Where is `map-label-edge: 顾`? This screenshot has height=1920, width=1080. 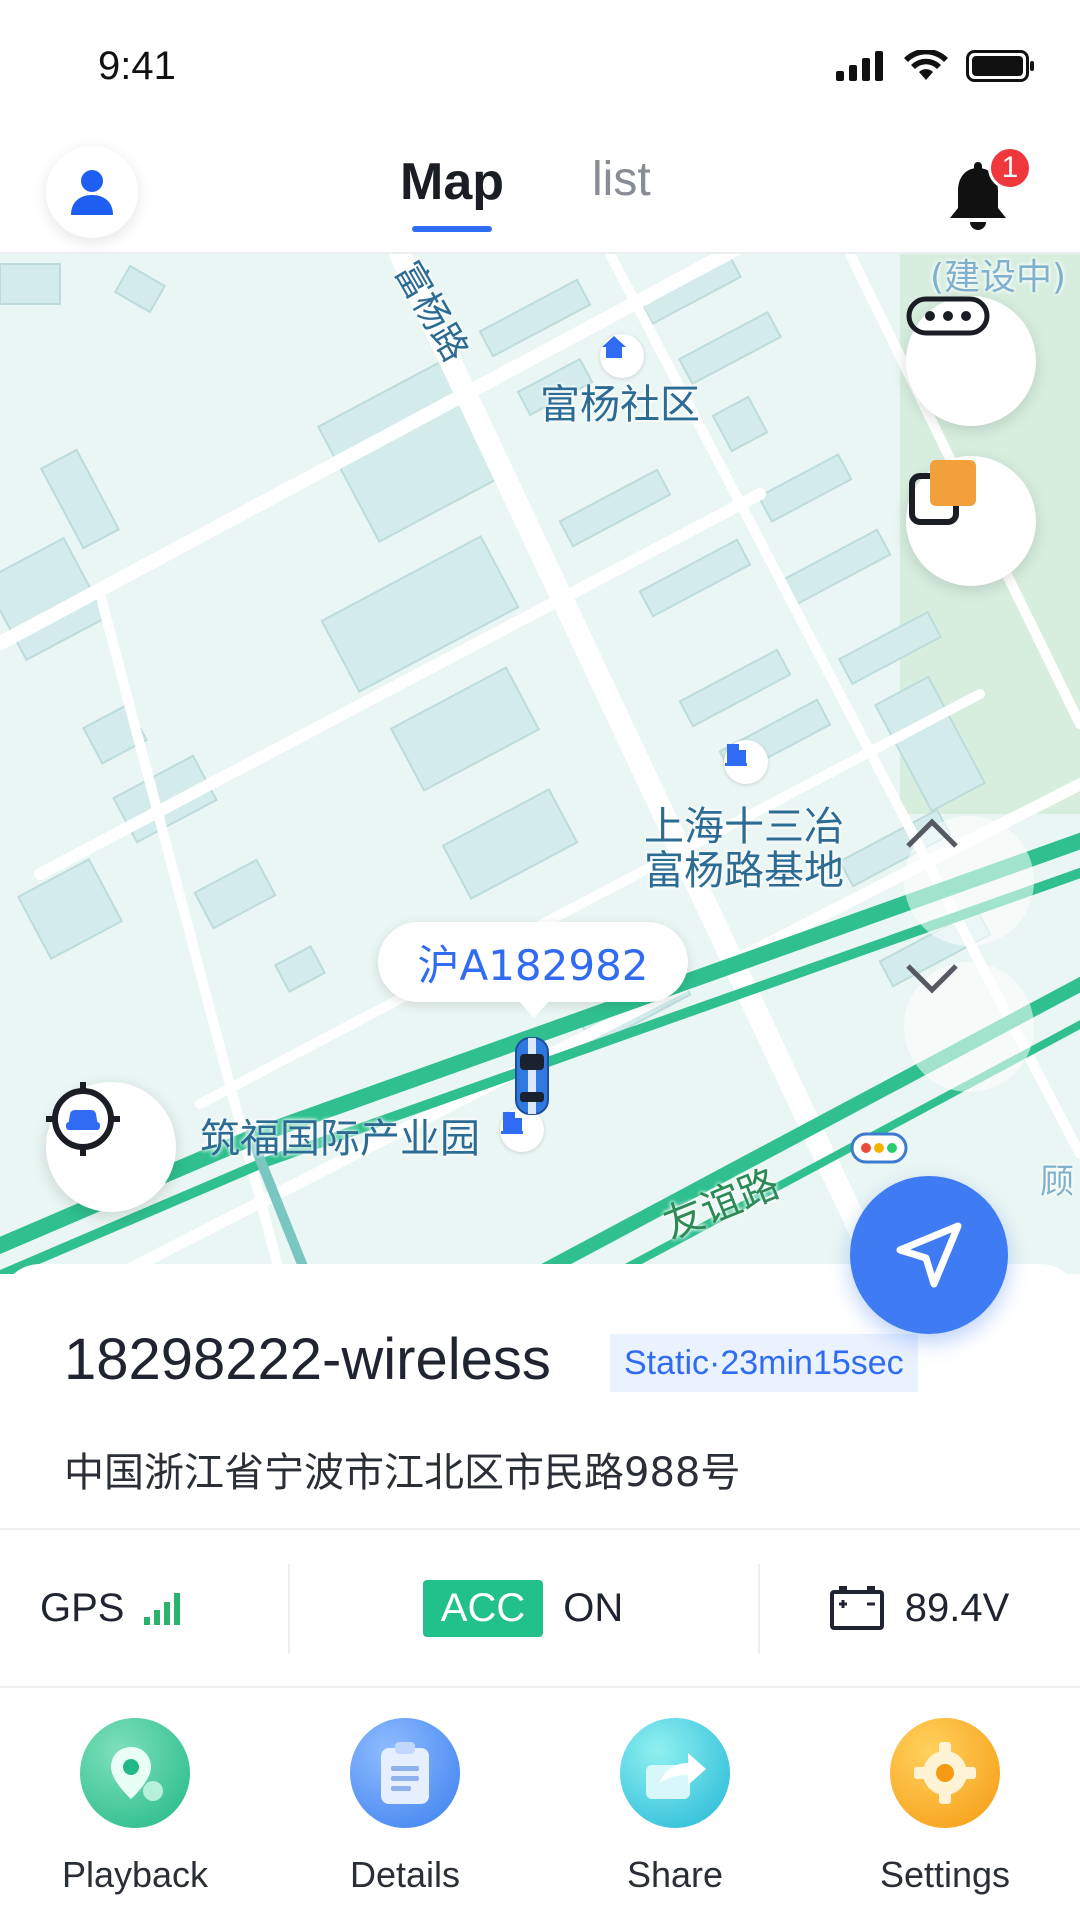
map-label-edge: 顾 is located at coordinates (1057, 1182).